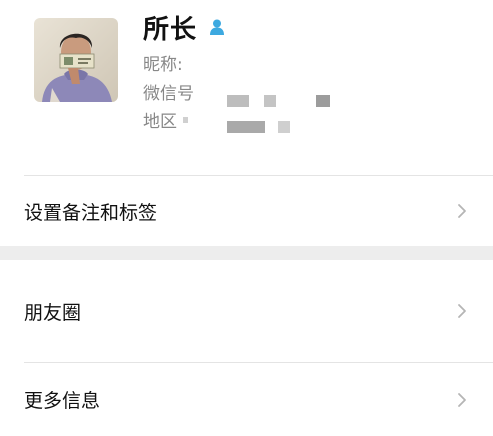 The width and height of the screenshot is (493, 436). Describe the element at coordinates (170, 29) in the screenshot. I see `profile-name: 所长` at that location.